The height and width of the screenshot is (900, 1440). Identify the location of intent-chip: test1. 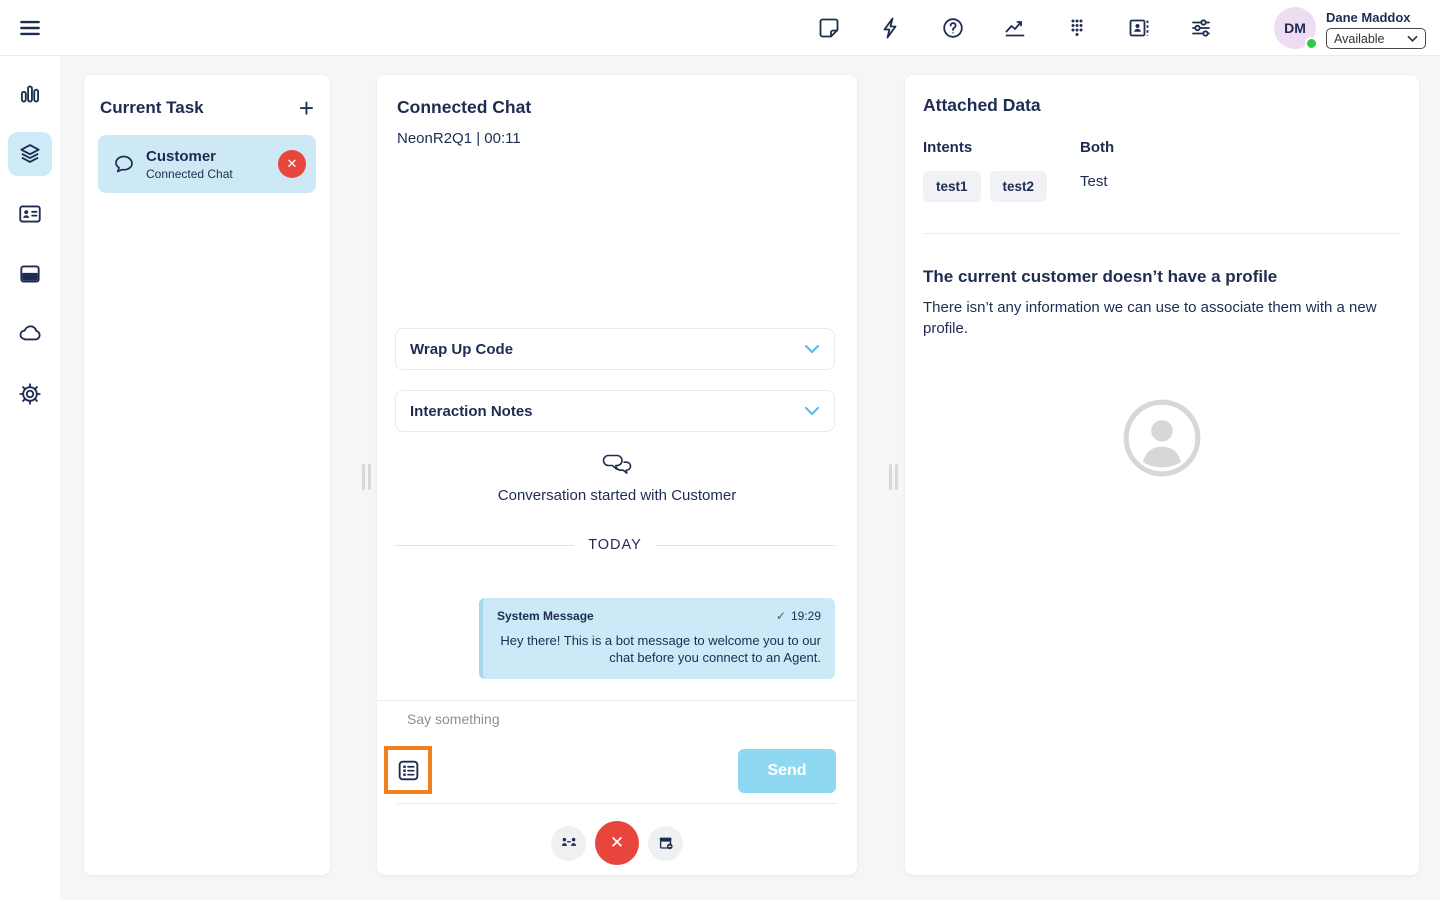
(952, 186).